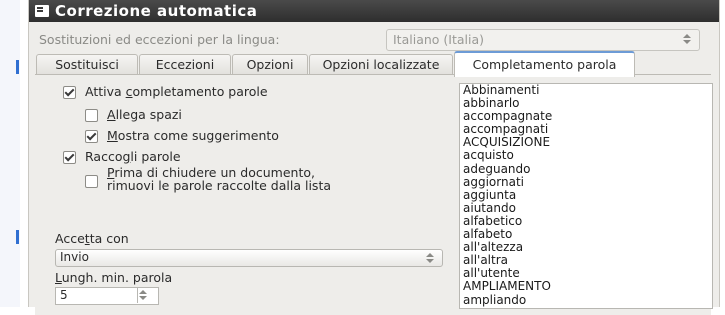  Describe the element at coordinates (587, 169) in the screenshot. I see `word-list-item: adeguando` at that location.